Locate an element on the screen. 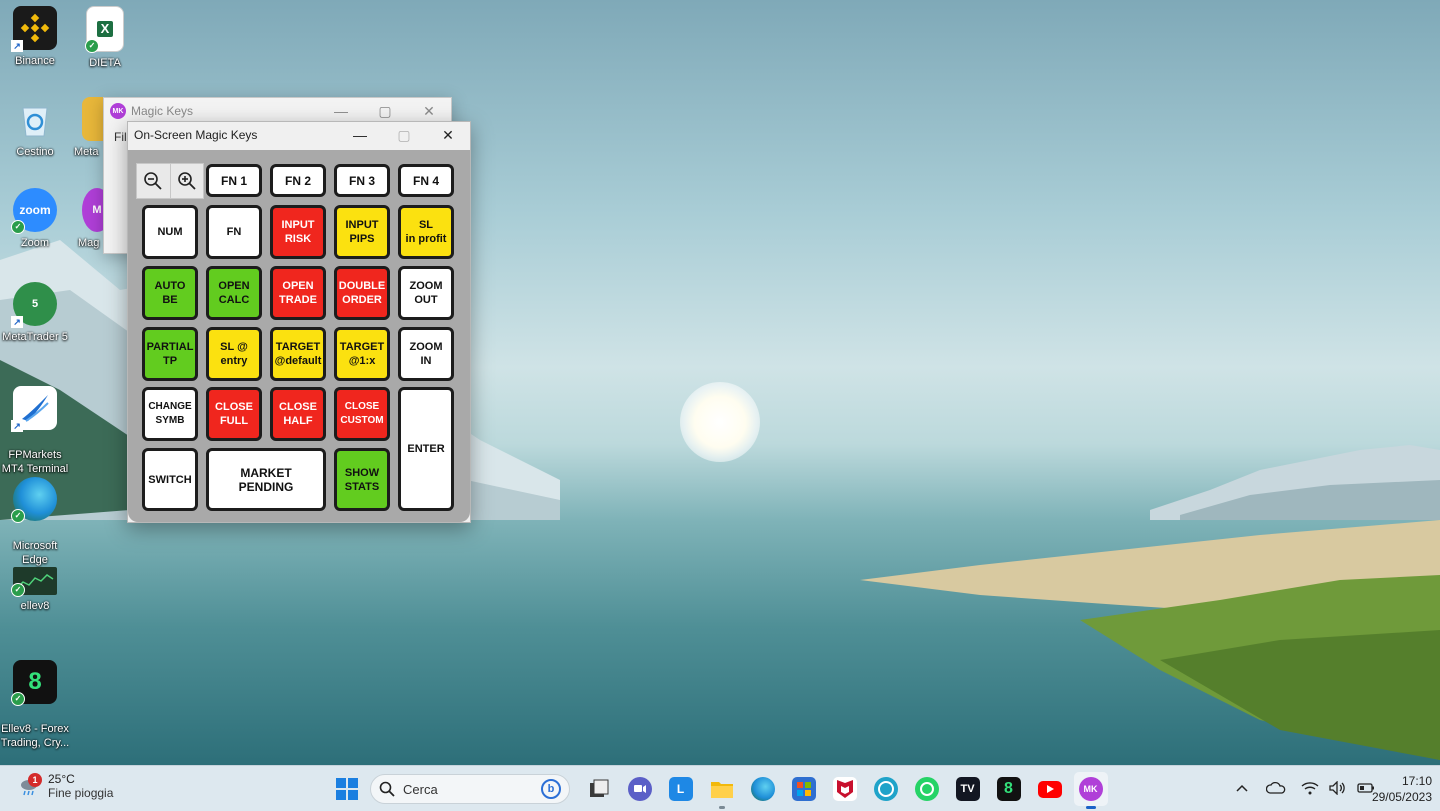 The width and height of the screenshot is (1440, 811). taskbar-chat is located at coordinates (640, 789).